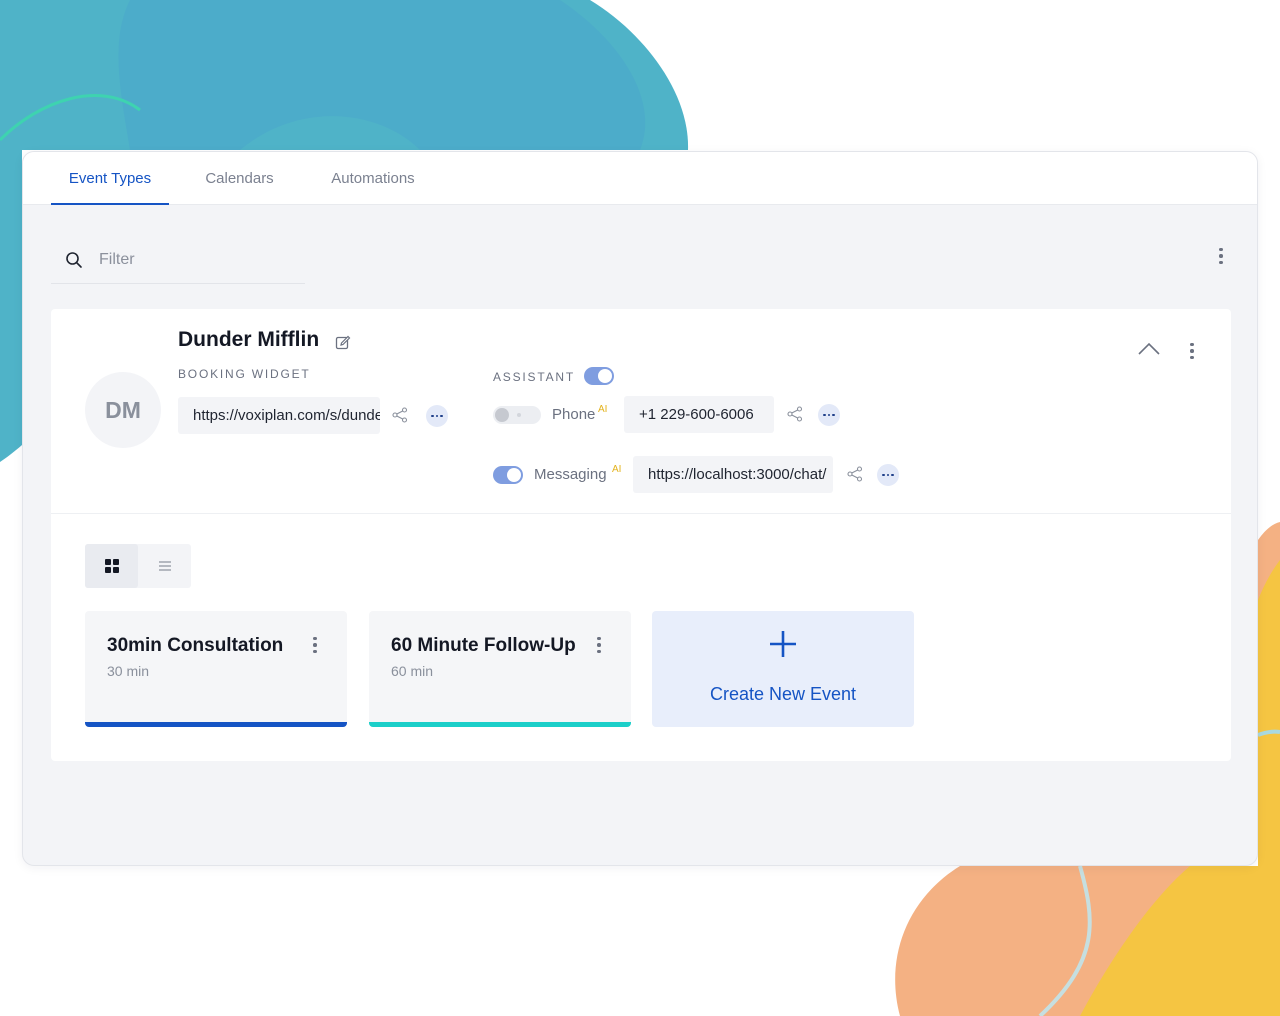 The height and width of the screenshot is (1016, 1280). I want to click on page-options-kebab-icon, so click(1221, 256).